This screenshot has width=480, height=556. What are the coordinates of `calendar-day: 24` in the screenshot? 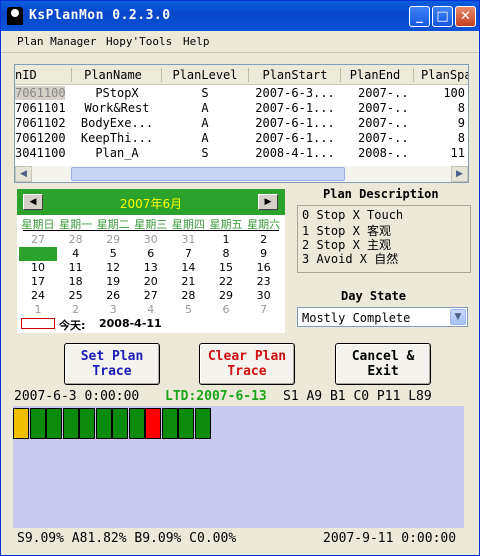 It's located at (38, 296).